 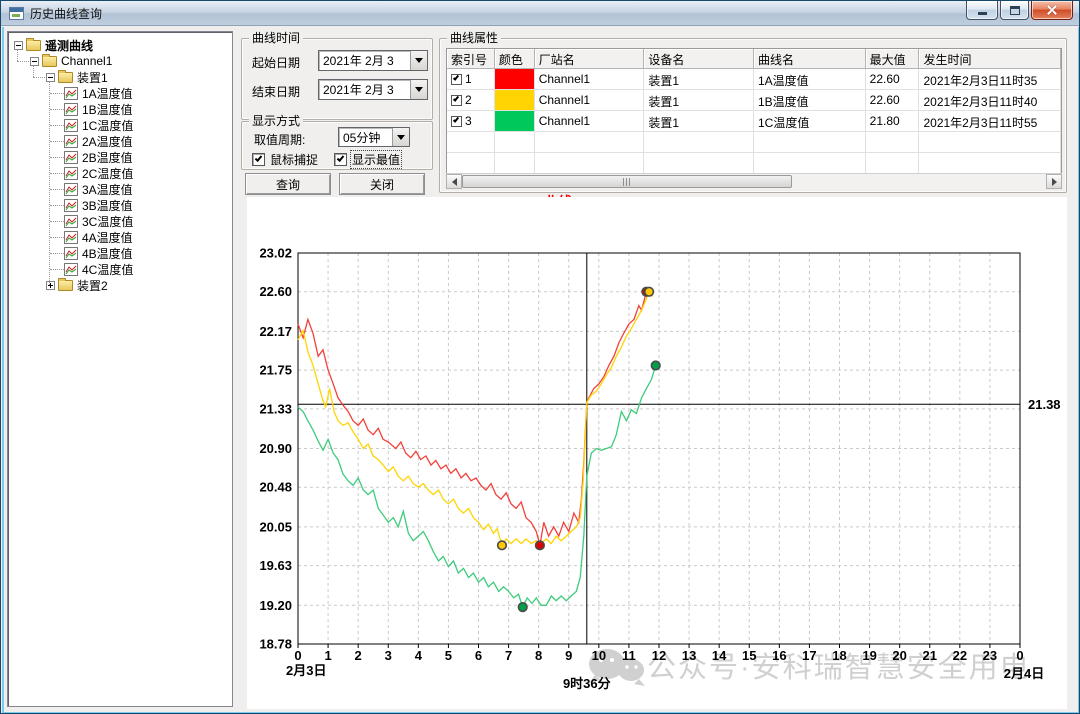 What do you see at coordinates (108, 173) in the screenshot?
I see `tree-item-label: 2C温度值` at bounding box center [108, 173].